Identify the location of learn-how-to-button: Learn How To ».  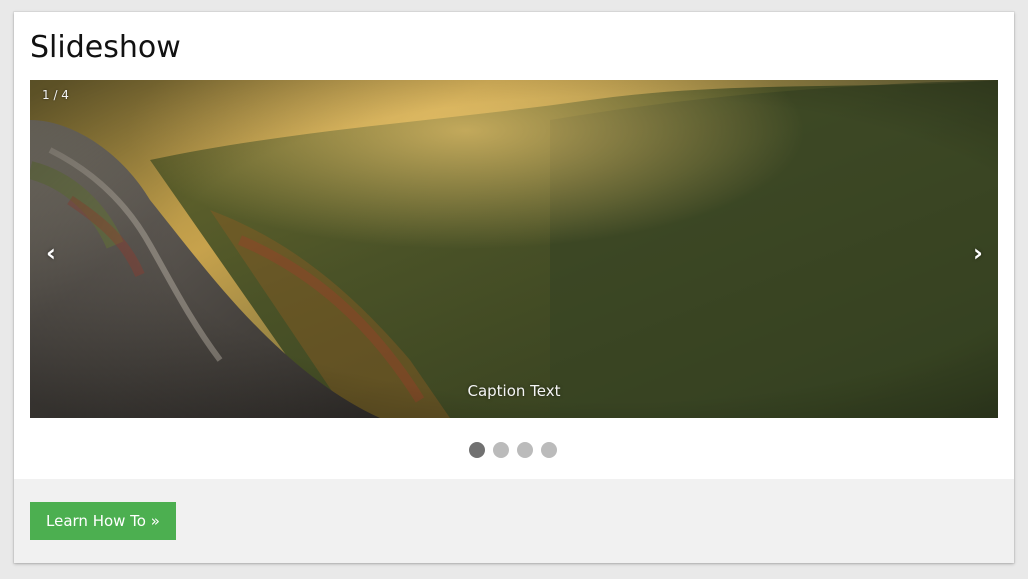
(103, 521).